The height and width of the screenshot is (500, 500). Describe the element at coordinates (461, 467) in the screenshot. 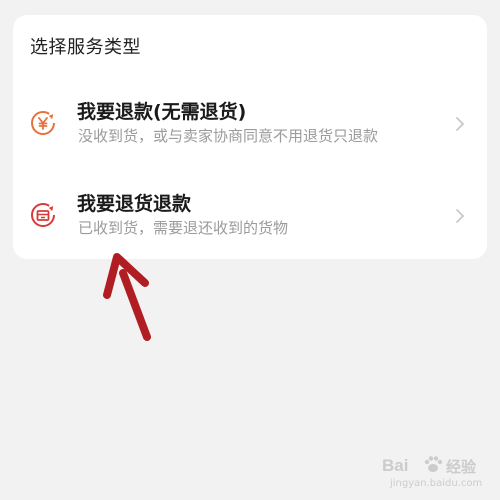

I see `watermark-brand-suffix: 经验` at that location.